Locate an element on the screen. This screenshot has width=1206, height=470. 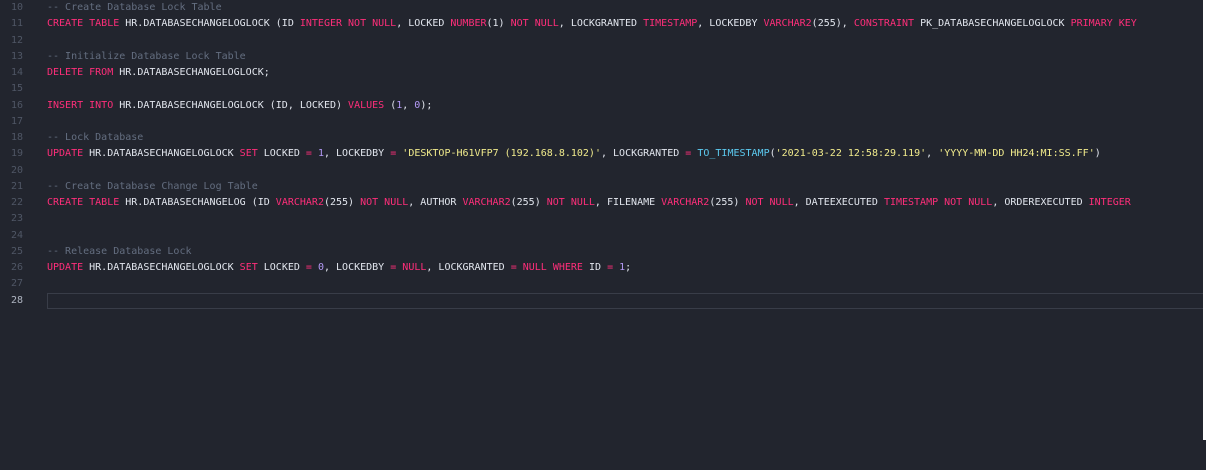
line-number: 10 is located at coordinates (17, 7).